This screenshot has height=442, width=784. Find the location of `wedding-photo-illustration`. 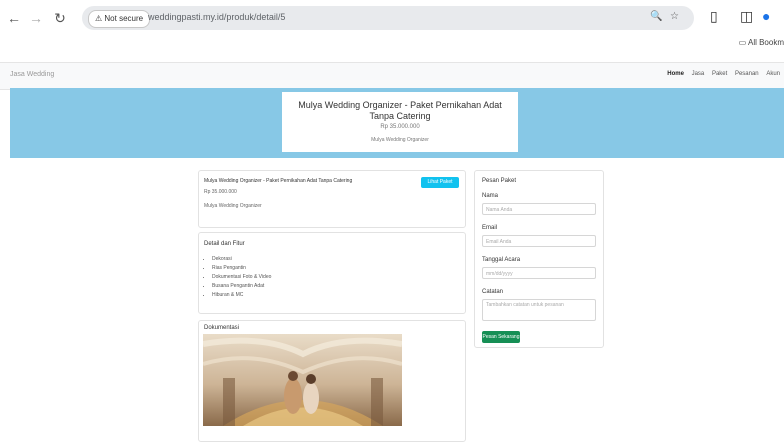

wedding-photo-illustration is located at coordinates (302, 380).